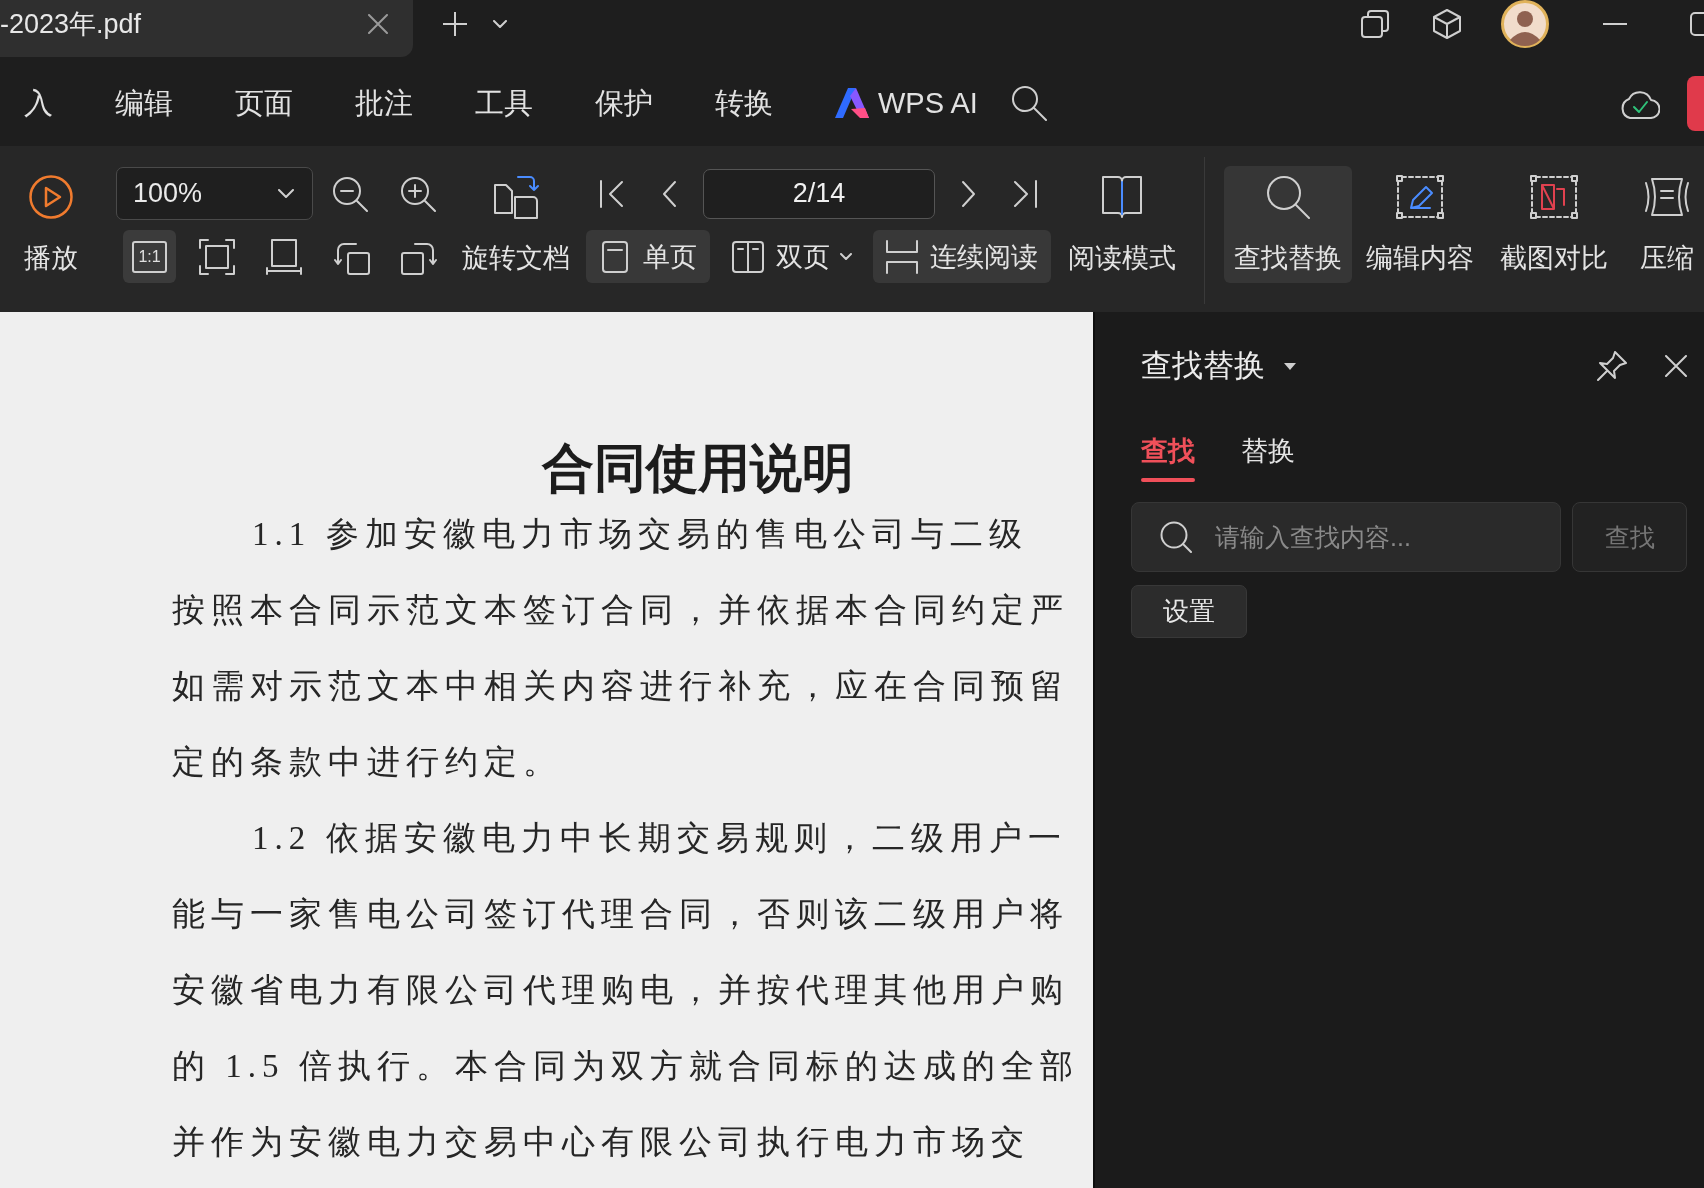  Describe the element at coordinates (1375, 24) in the screenshot. I see `stacked-windows-icon` at that location.